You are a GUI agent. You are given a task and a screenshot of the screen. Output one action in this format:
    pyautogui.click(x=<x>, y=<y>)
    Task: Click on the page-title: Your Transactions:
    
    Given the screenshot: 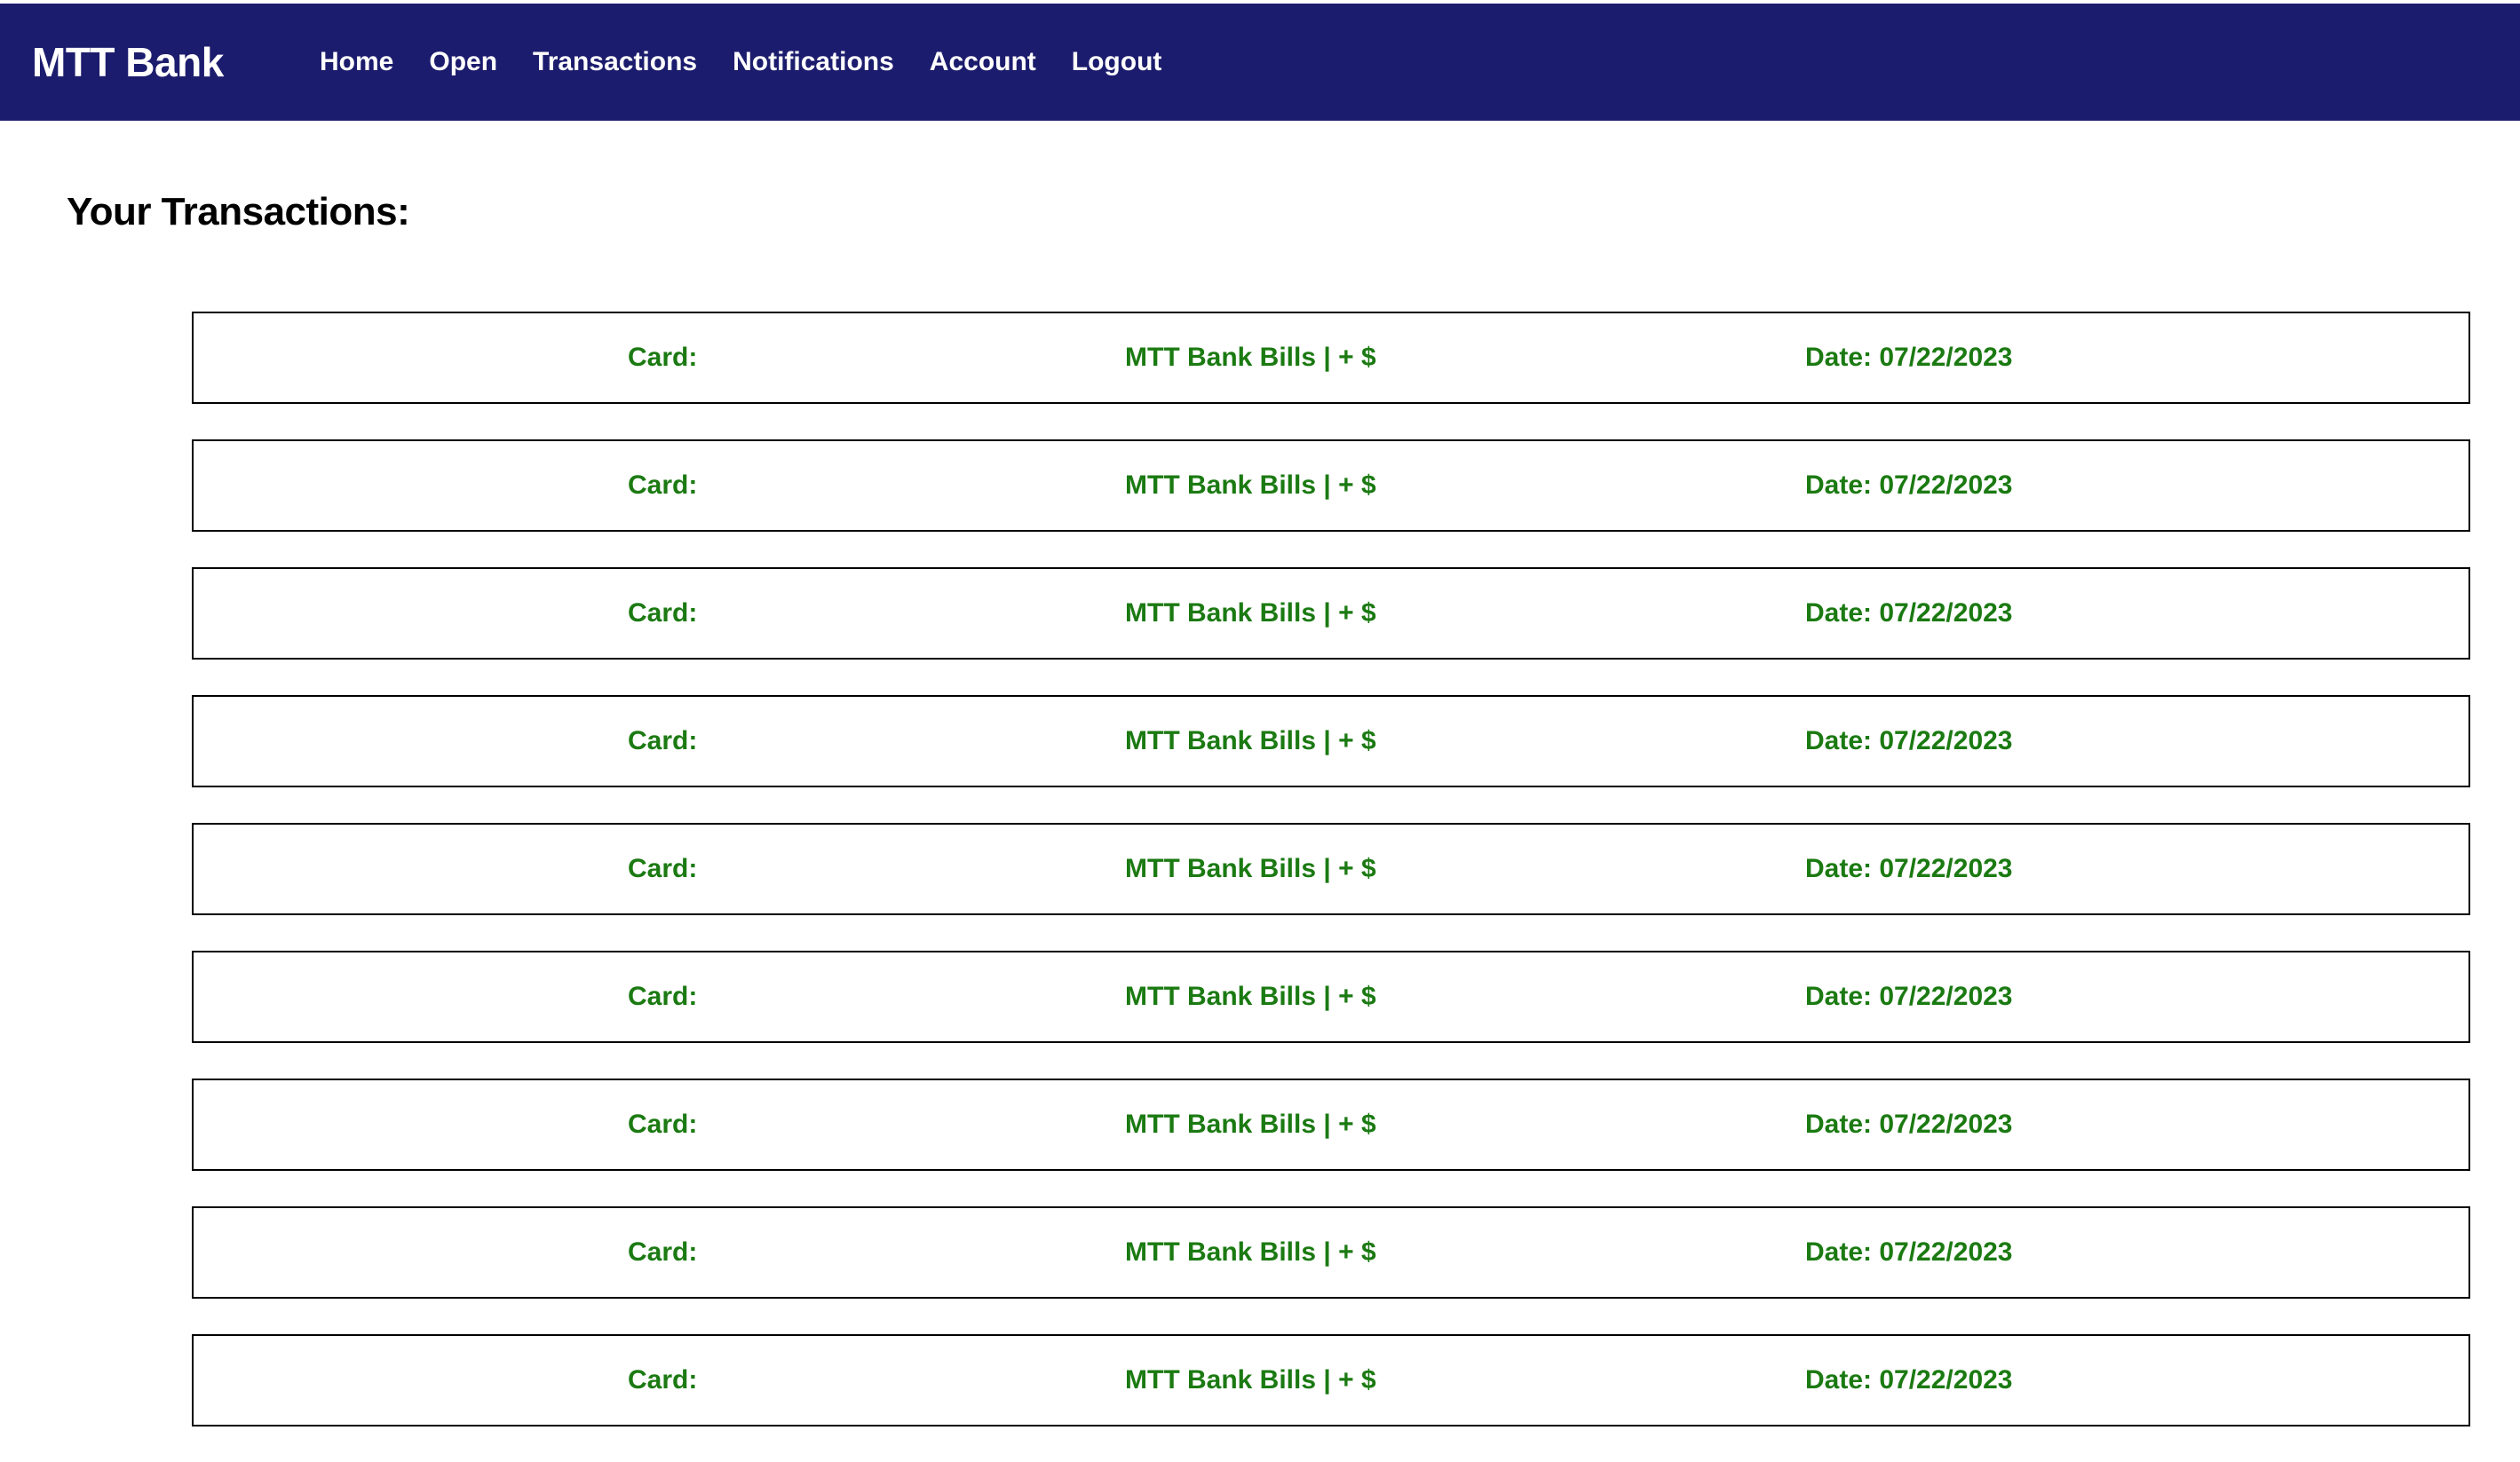 What is the action you would take?
    pyautogui.click(x=238, y=211)
    